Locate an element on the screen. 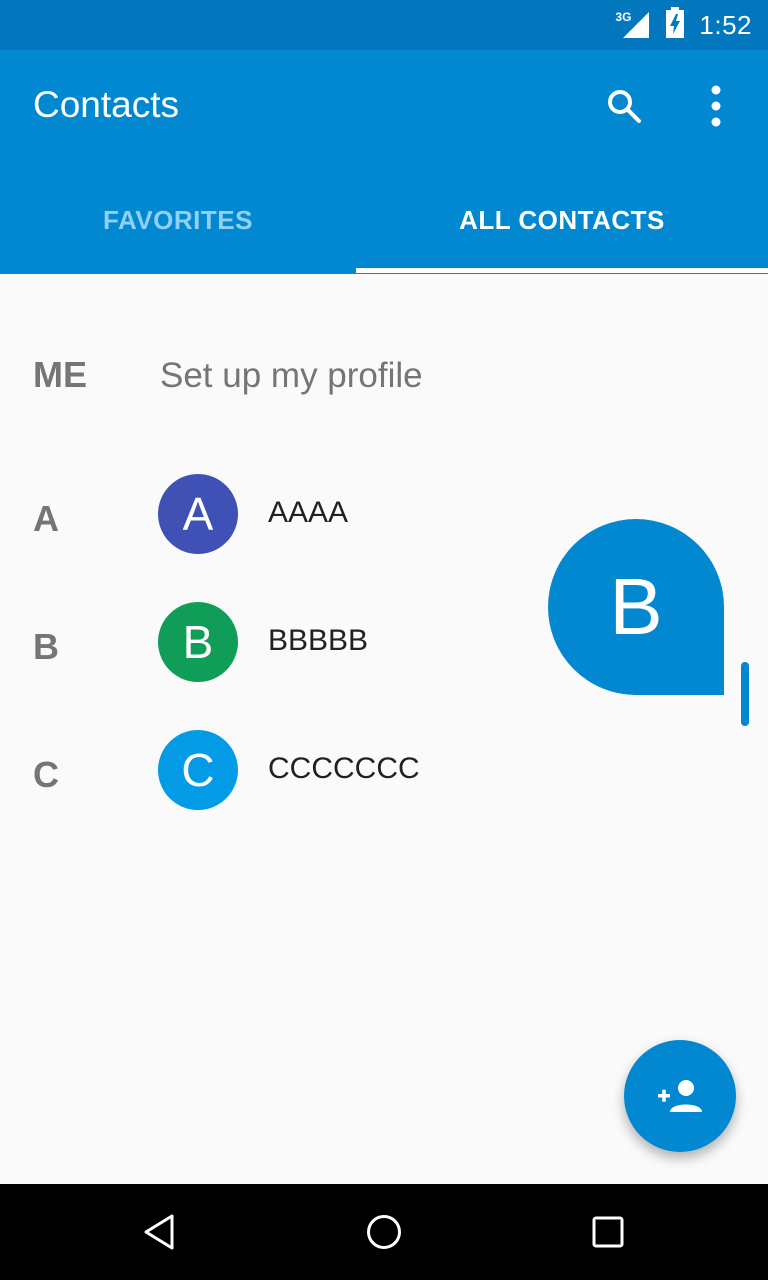  section-letter: B is located at coordinates (46, 646).